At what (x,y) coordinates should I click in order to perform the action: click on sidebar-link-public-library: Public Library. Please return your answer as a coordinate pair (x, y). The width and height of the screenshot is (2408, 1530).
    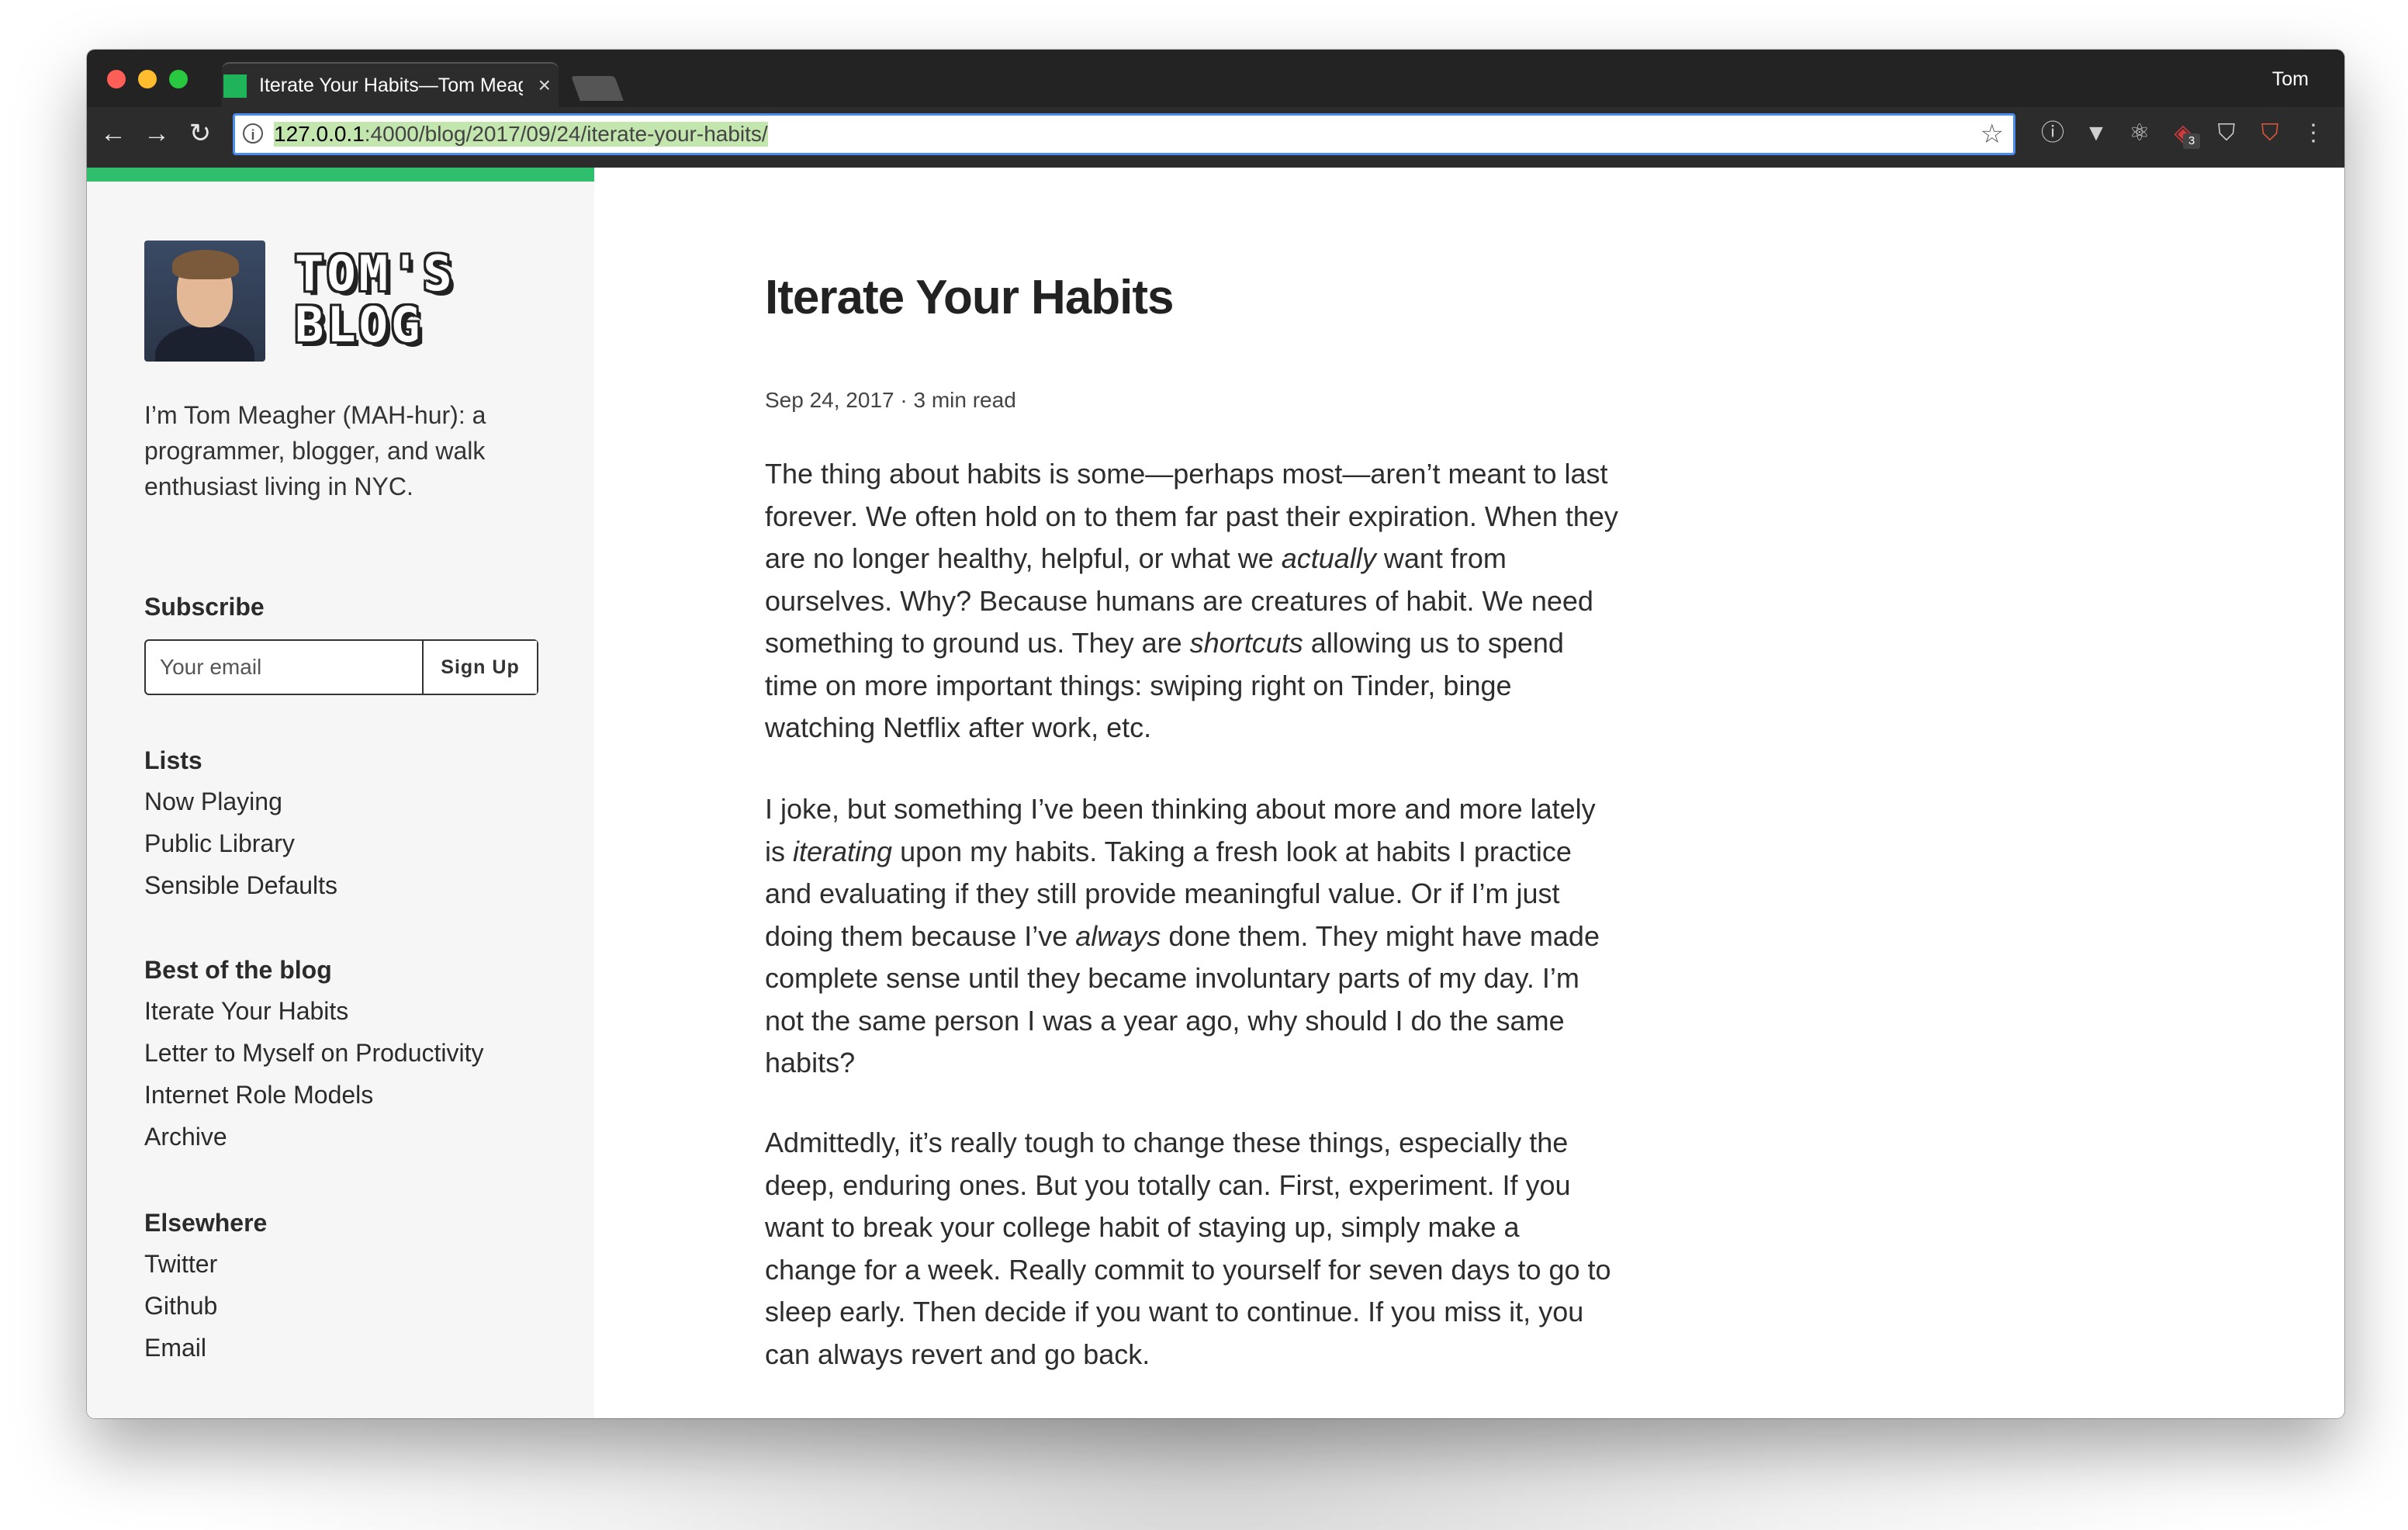
    Looking at the image, I should click on (240, 843).